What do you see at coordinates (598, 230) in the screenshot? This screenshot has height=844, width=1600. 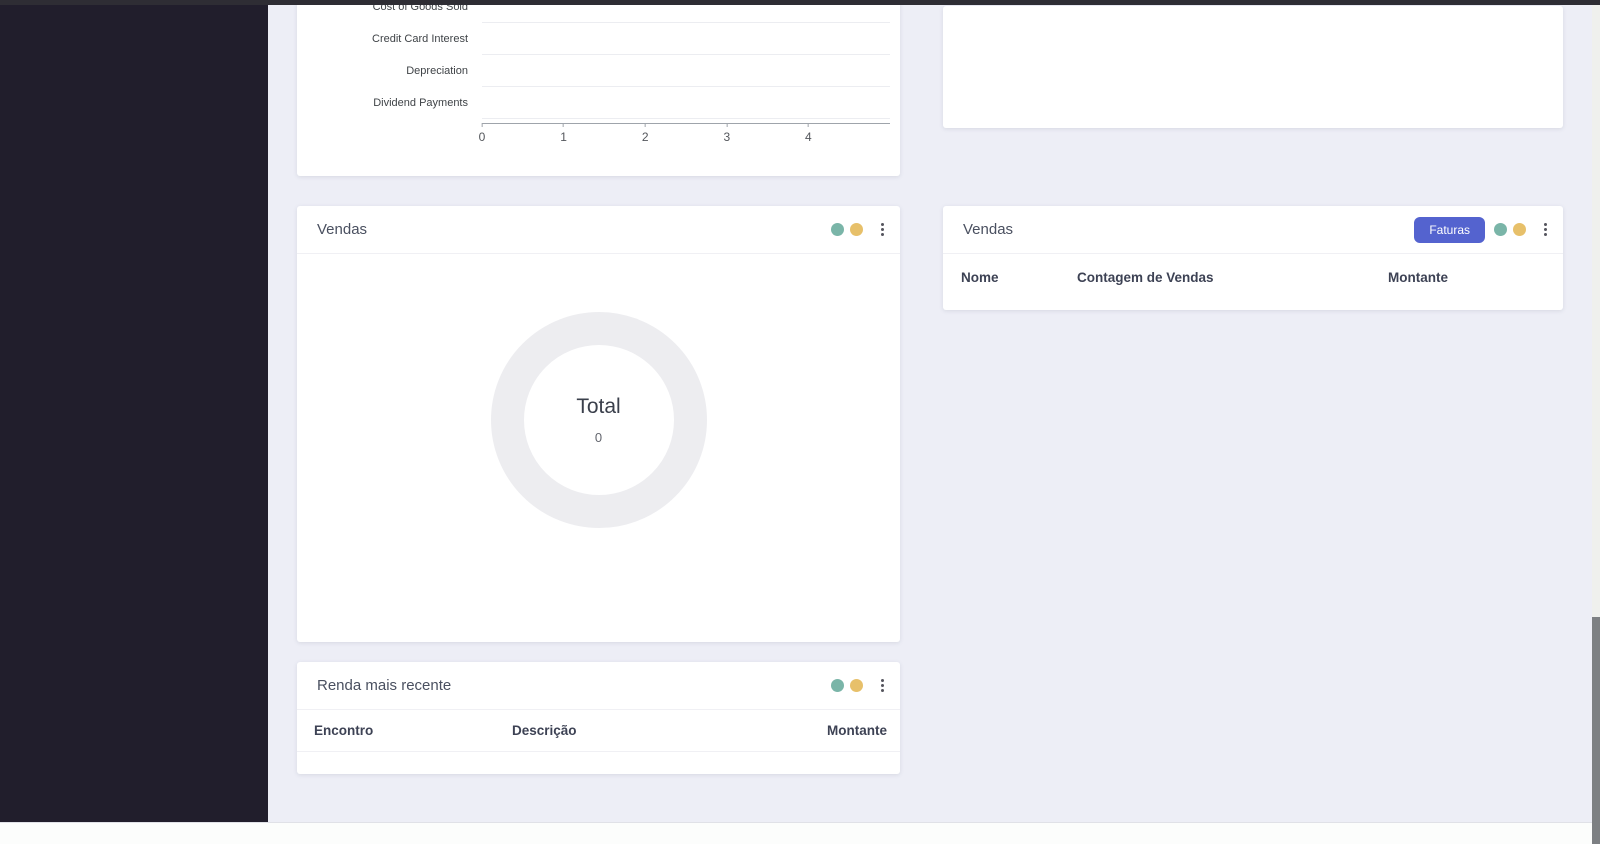 I see `card-header: Vendas` at bounding box center [598, 230].